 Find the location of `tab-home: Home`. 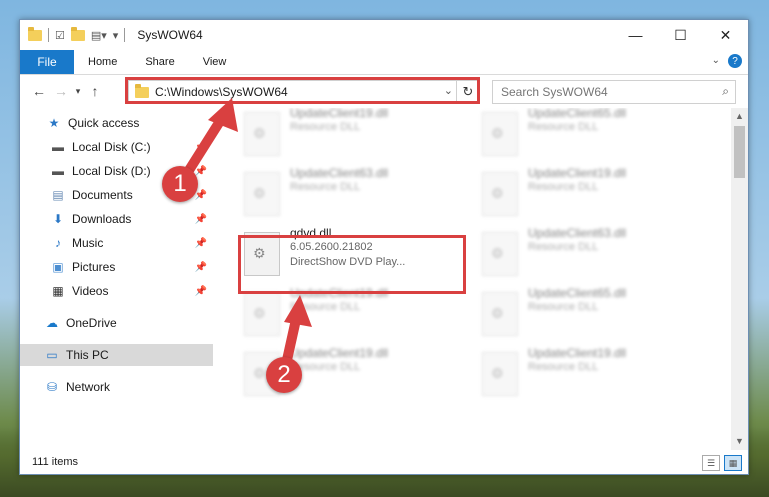

tab-home: Home is located at coordinates (102, 62).